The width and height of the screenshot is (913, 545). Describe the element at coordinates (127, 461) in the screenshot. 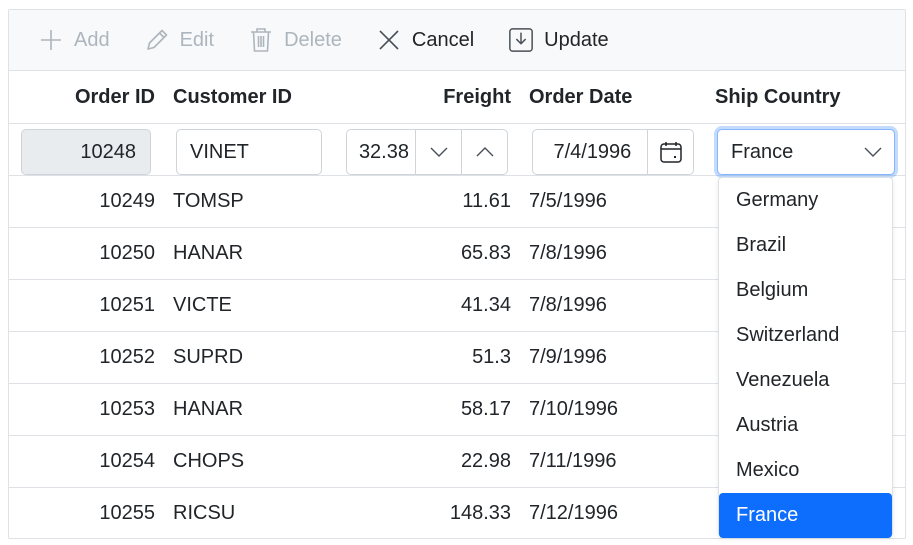

I see `cell-order-id: 10254` at that location.